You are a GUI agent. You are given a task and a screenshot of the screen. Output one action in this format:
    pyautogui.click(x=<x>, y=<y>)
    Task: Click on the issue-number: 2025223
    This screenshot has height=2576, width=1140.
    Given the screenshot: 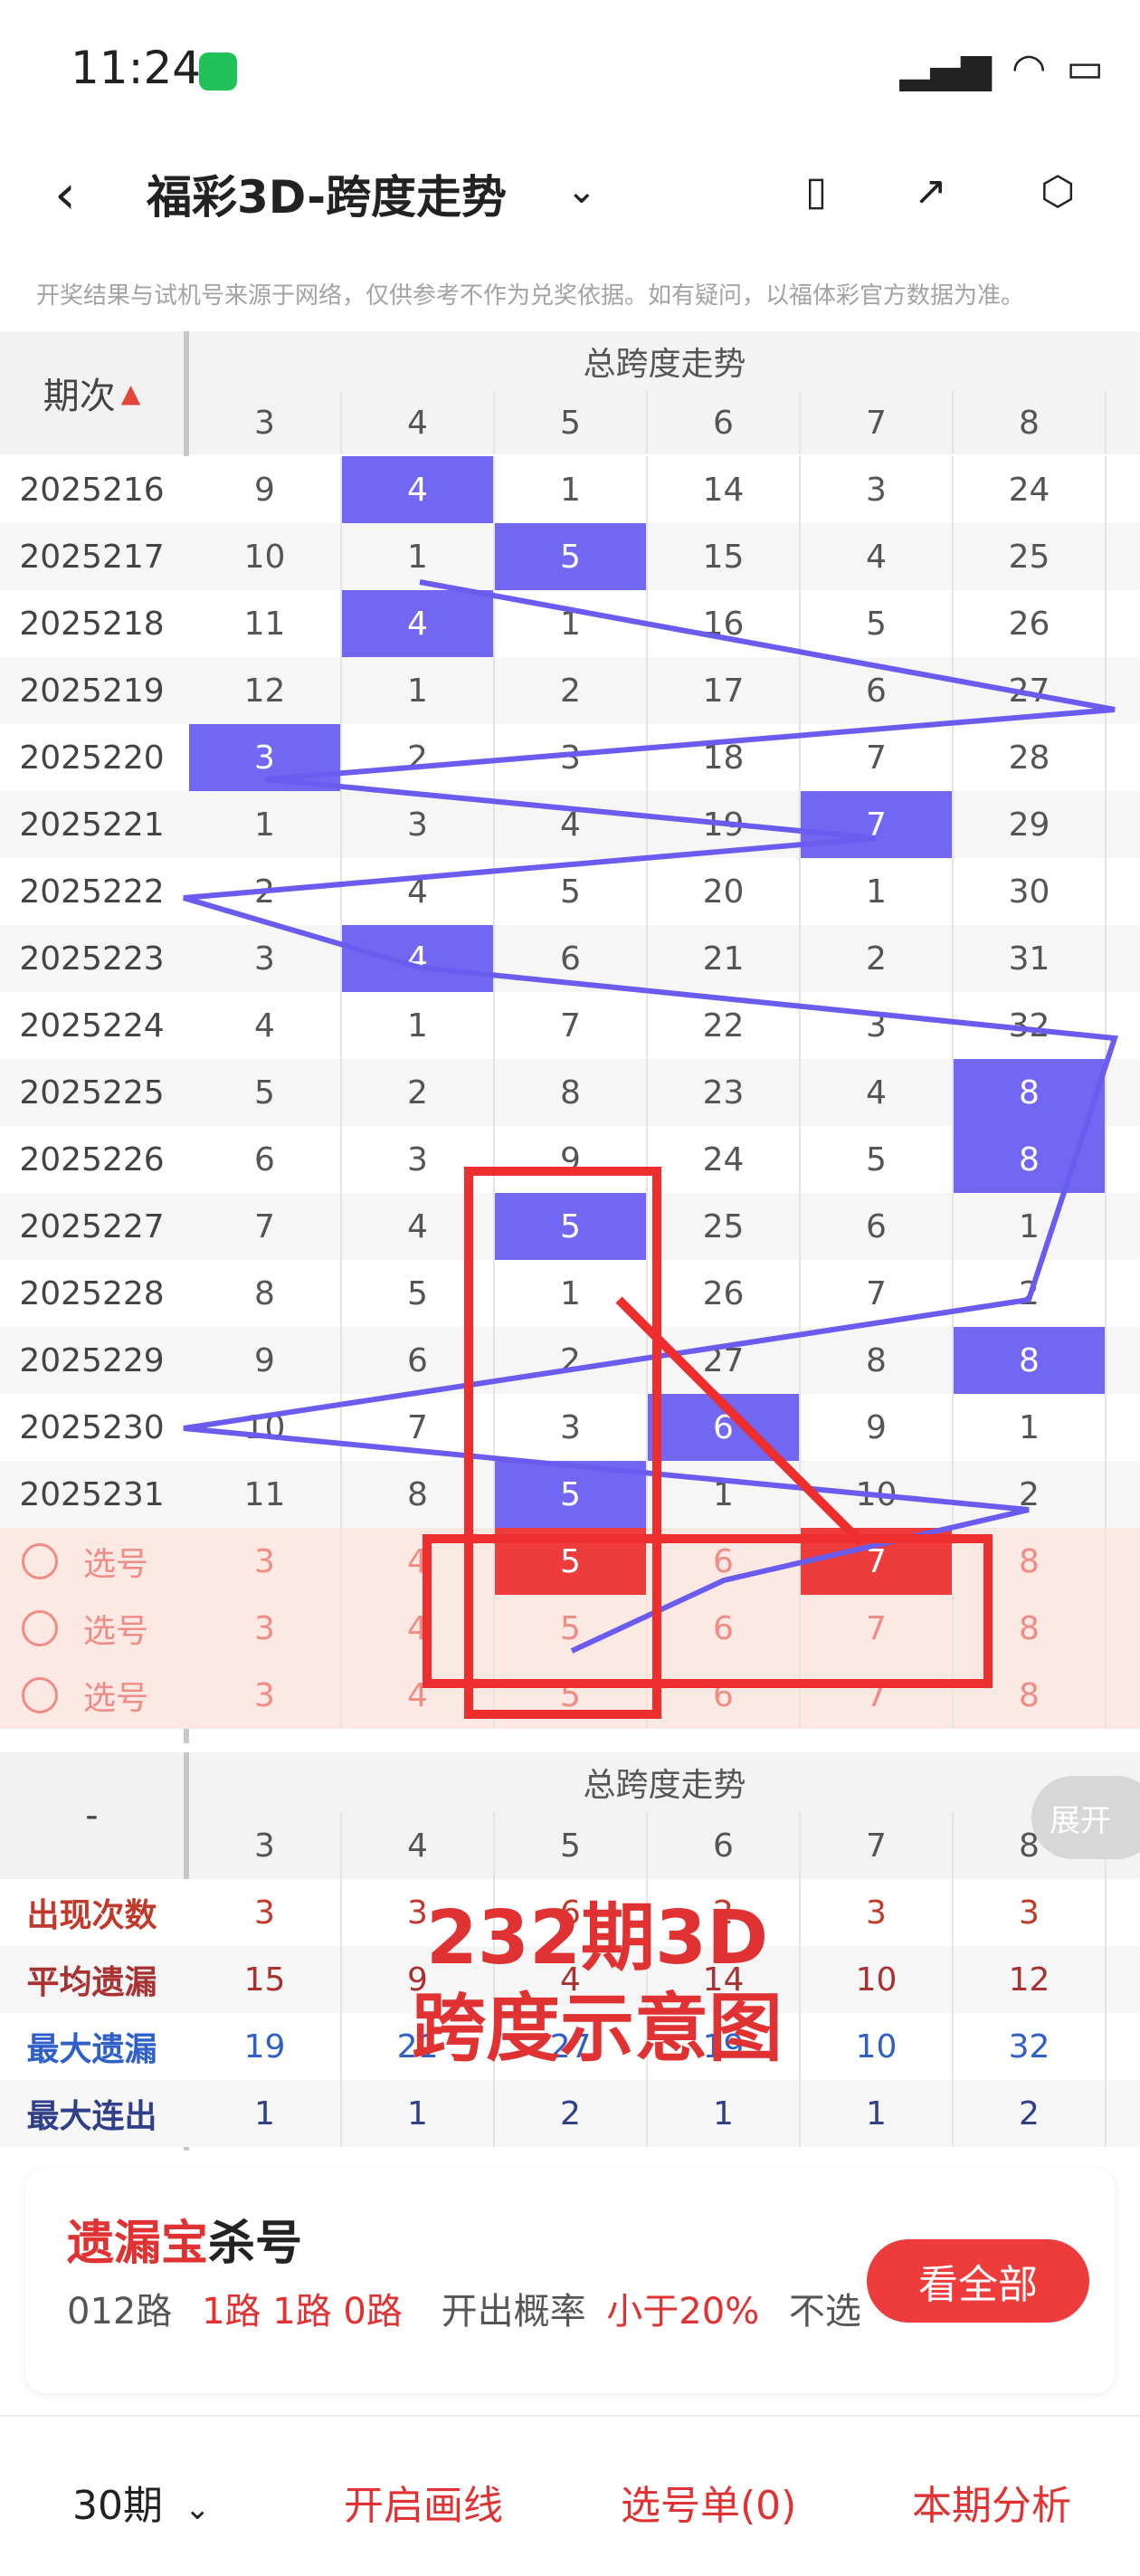 What is the action you would take?
    pyautogui.click(x=92, y=959)
    